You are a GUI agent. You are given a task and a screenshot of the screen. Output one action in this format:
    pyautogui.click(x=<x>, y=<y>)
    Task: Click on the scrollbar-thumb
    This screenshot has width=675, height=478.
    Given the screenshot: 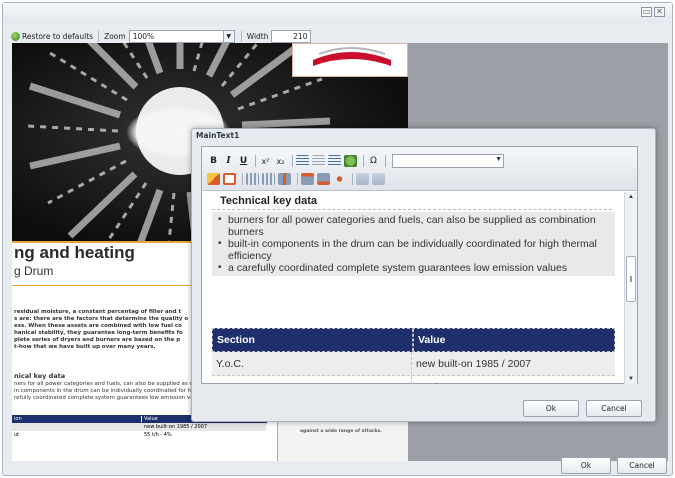 What is the action you would take?
    pyautogui.click(x=631, y=279)
    